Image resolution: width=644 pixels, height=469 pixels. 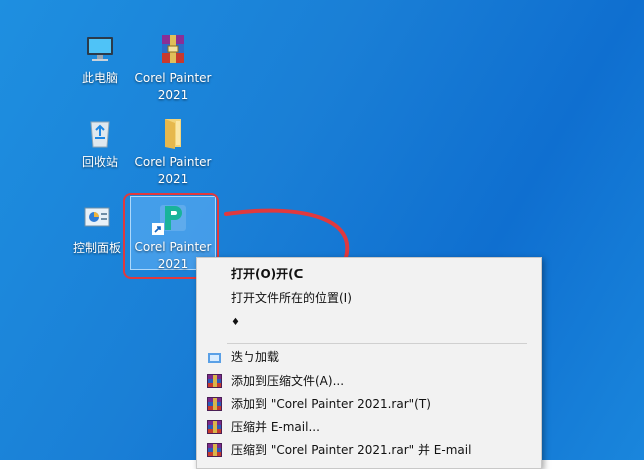 I want to click on menu-item-open-file-location: 打开文件所在的位置(I), so click(x=369, y=298).